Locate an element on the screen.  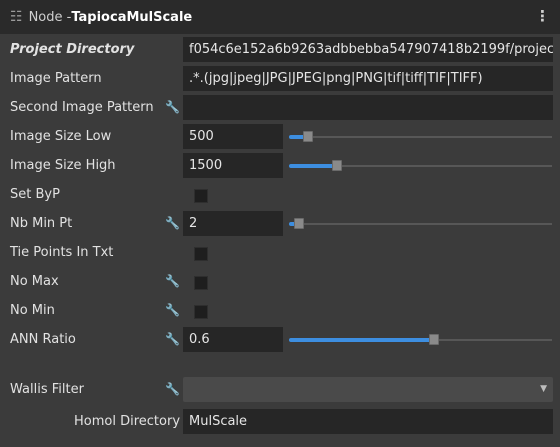
set-byp-checkbox is located at coordinates (201, 196).